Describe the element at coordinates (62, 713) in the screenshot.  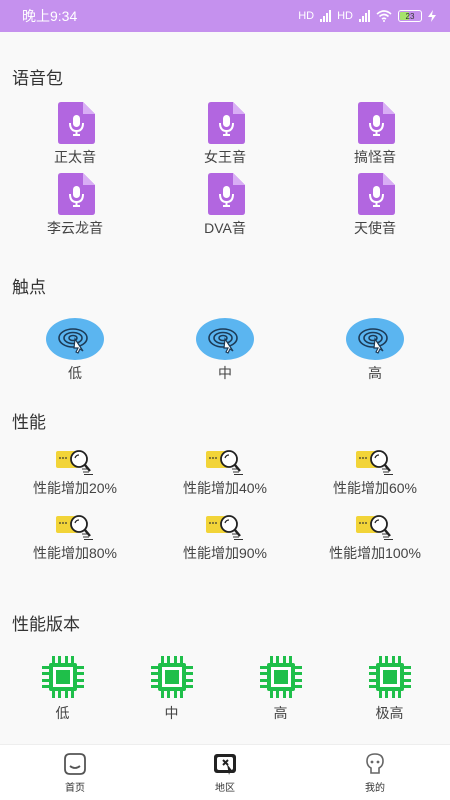
I see `version-item-label: 低` at that location.